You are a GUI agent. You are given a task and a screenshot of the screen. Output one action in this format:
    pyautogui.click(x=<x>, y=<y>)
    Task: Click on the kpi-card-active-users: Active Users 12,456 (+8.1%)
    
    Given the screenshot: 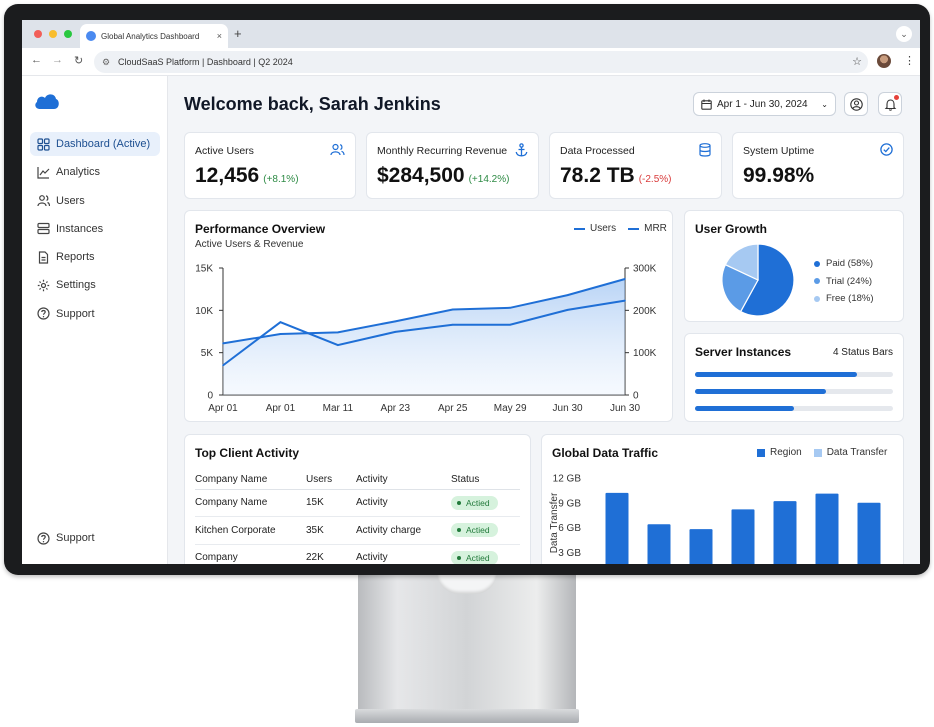 What is the action you would take?
    pyautogui.click(x=270, y=165)
    